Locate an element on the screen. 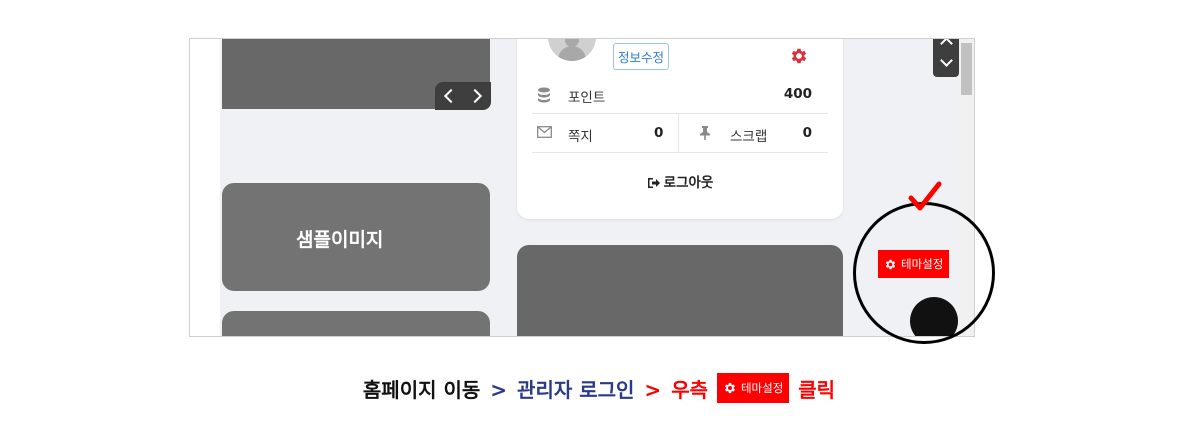 The width and height of the screenshot is (1198, 447). logout-icon is located at coordinates (653, 183).